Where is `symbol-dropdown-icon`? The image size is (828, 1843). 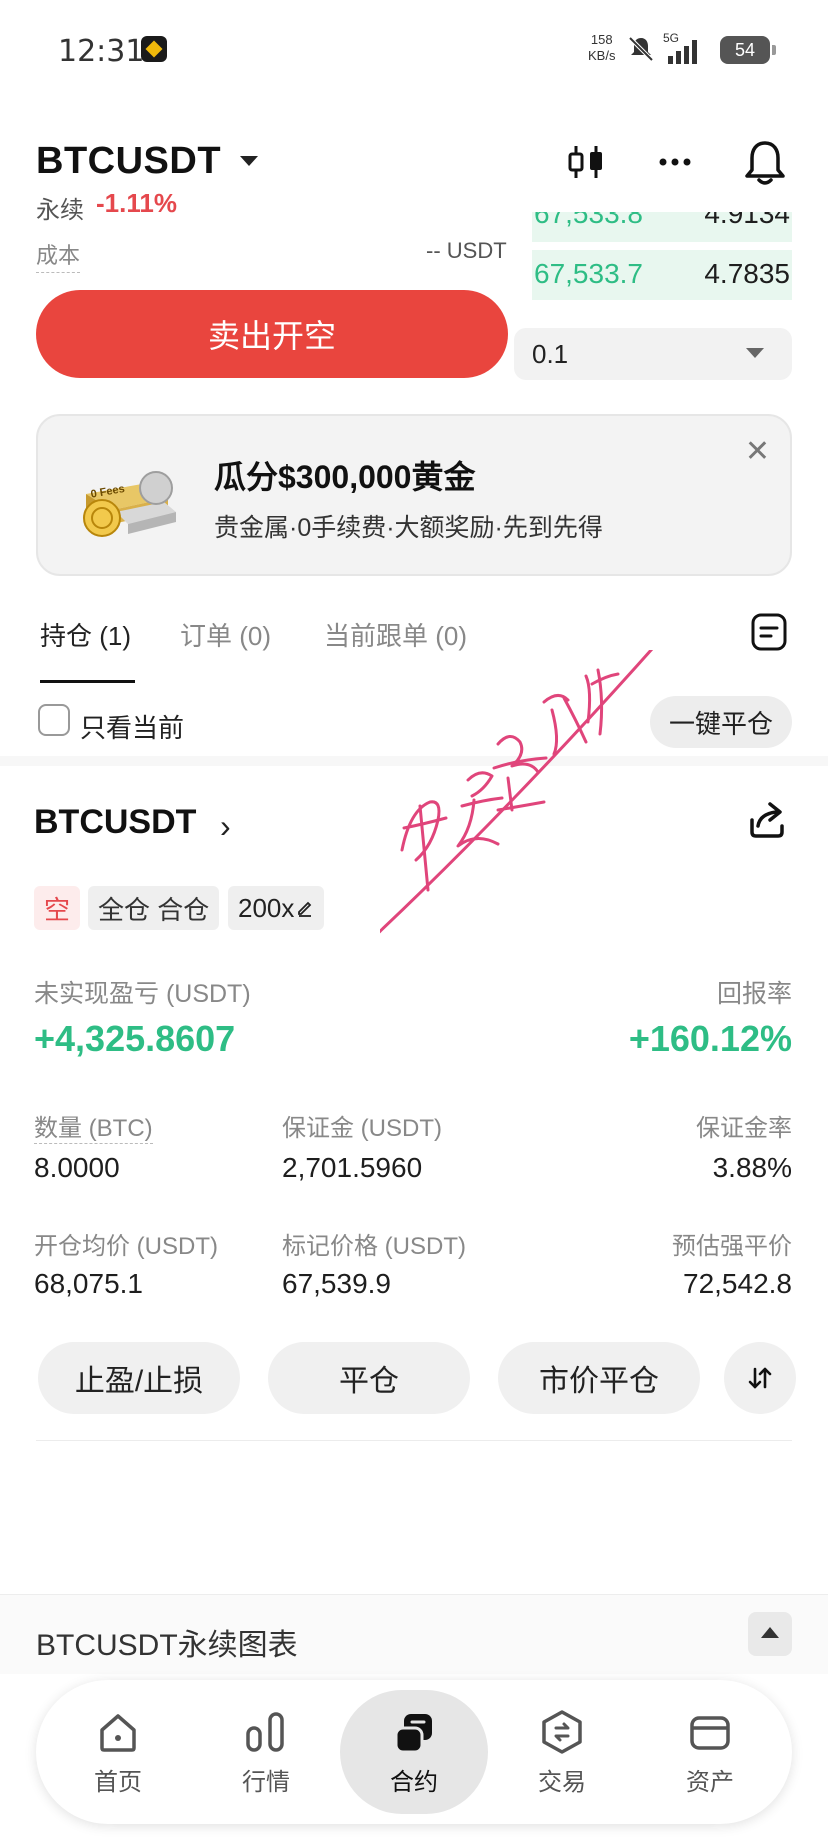 symbol-dropdown-icon is located at coordinates (249, 161).